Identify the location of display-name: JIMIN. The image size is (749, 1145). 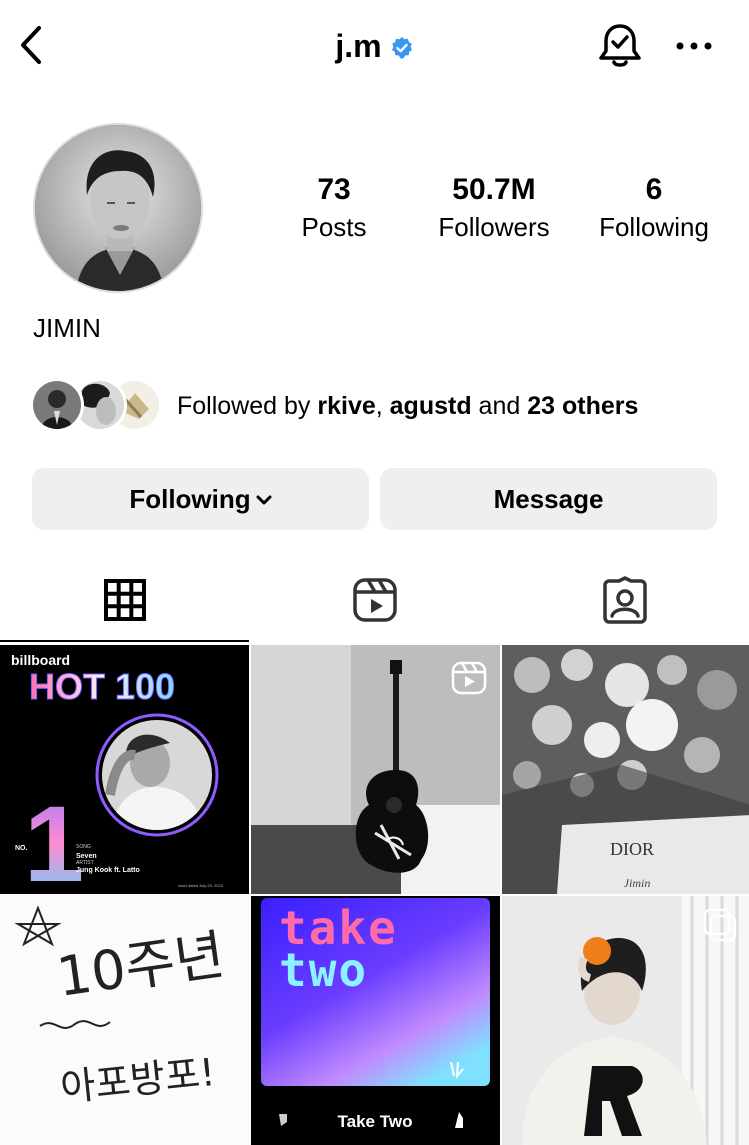
(67, 328).